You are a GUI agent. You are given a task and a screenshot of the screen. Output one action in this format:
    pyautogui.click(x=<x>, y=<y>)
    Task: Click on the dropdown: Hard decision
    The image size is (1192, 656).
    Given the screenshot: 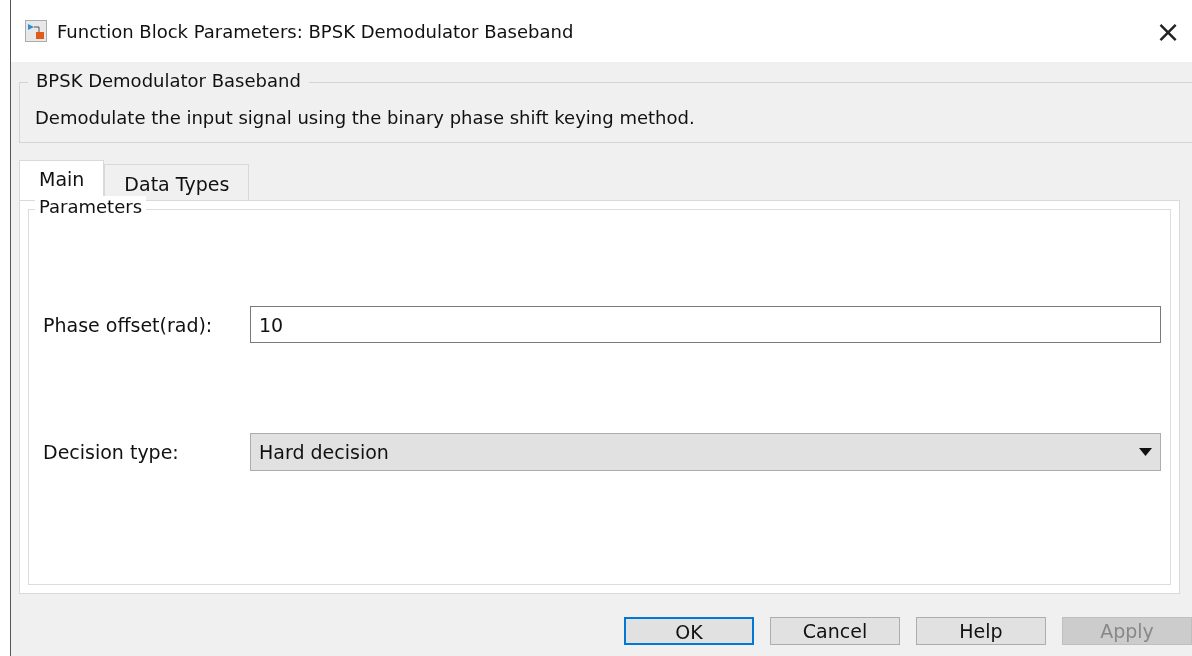 What is the action you would take?
    pyautogui.click(x=705, y=452)
    